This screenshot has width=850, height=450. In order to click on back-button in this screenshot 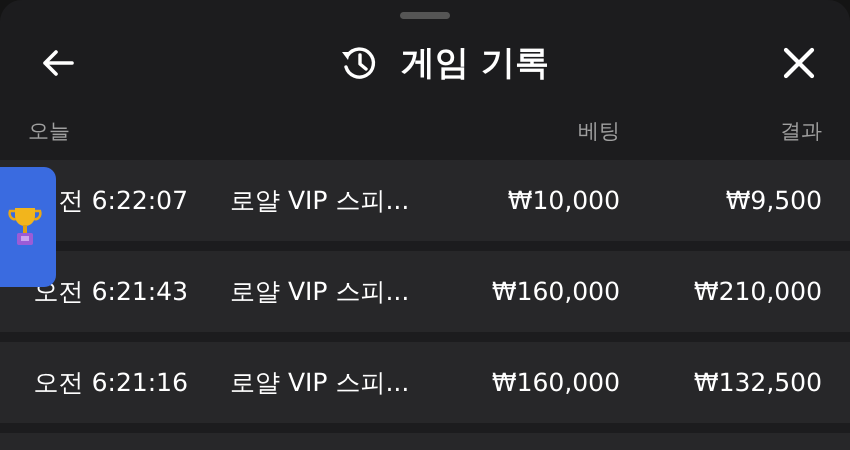, I will do `click(58, 63)`.